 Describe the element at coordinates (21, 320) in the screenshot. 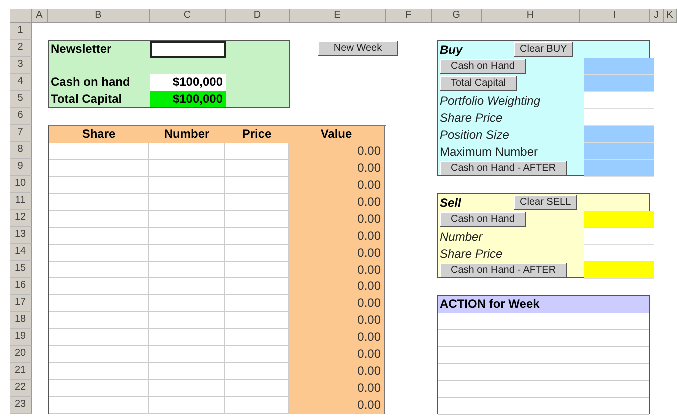

I see `row-header: 18` at that location.